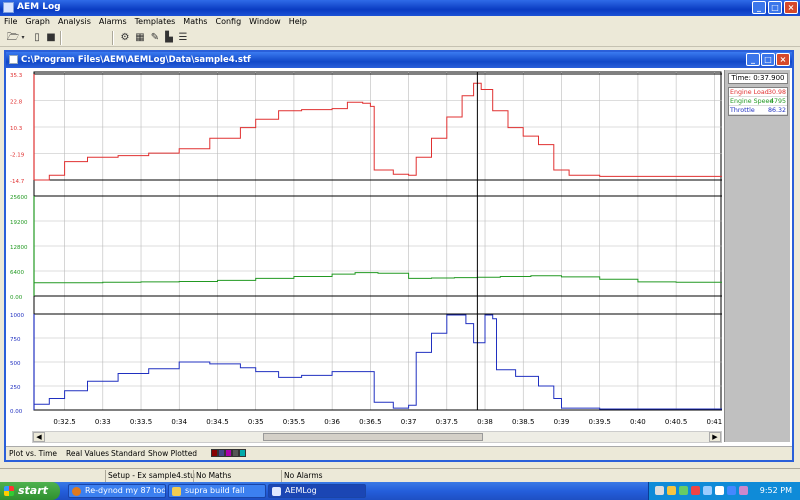 This screenshot has height=500, width=800. Describe the element at coordinates (758, 110) in the screenshot. I see `legend-item-throttle: Throttle 86.32` at that location.